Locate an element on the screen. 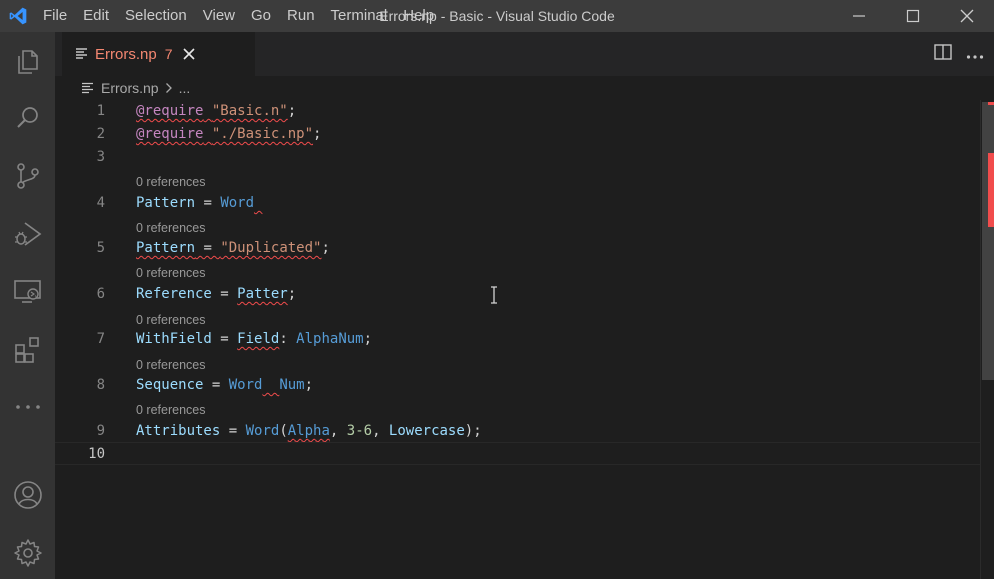 The image size is (994, 579). activity-extensions is located at coordinates (27, 350).